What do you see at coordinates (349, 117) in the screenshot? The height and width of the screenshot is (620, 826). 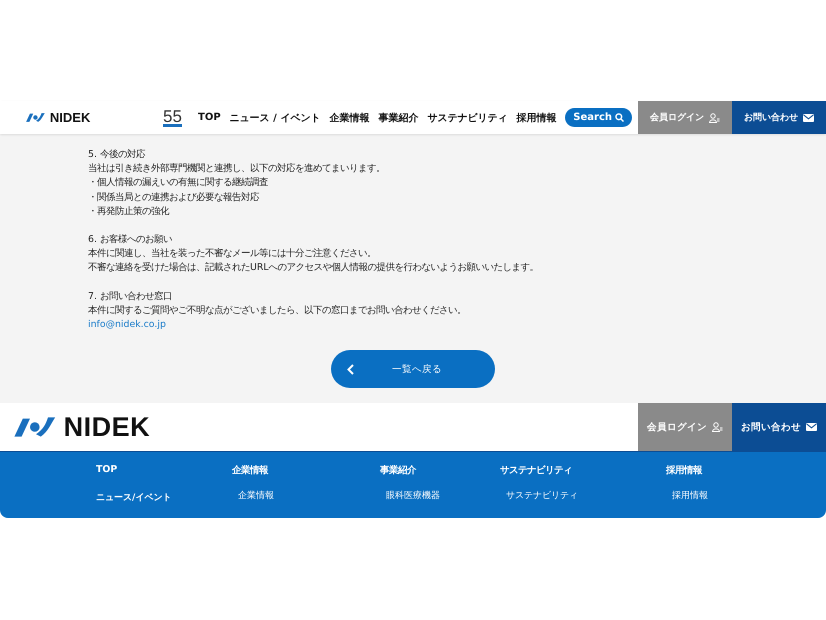 I see `nav-link: 企業情報` at bounding box center [349, 117].